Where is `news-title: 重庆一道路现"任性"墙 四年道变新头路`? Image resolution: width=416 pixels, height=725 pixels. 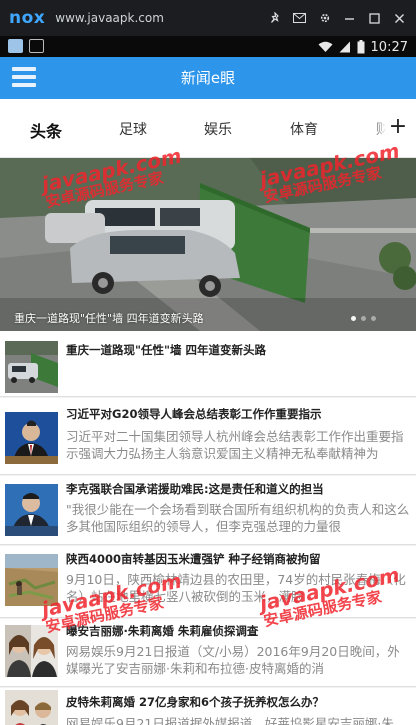
news-title: 重庆一道路现"任性"墙 四年道变新头路 is located at coordinates (166, 350).